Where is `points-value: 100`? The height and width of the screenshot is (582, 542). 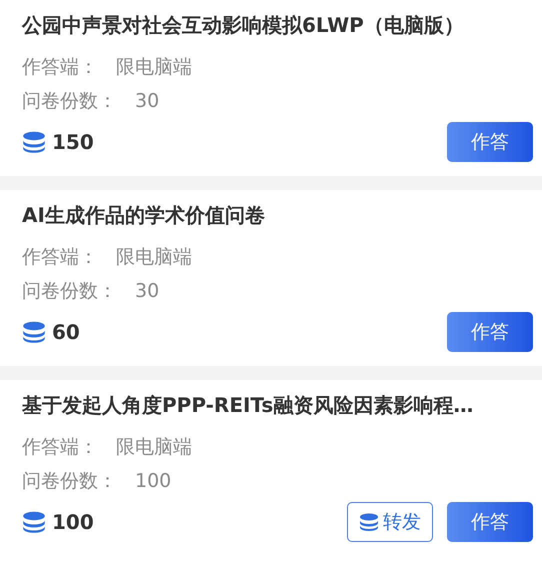
points-value: 100 is located at coordinates (73, 522).